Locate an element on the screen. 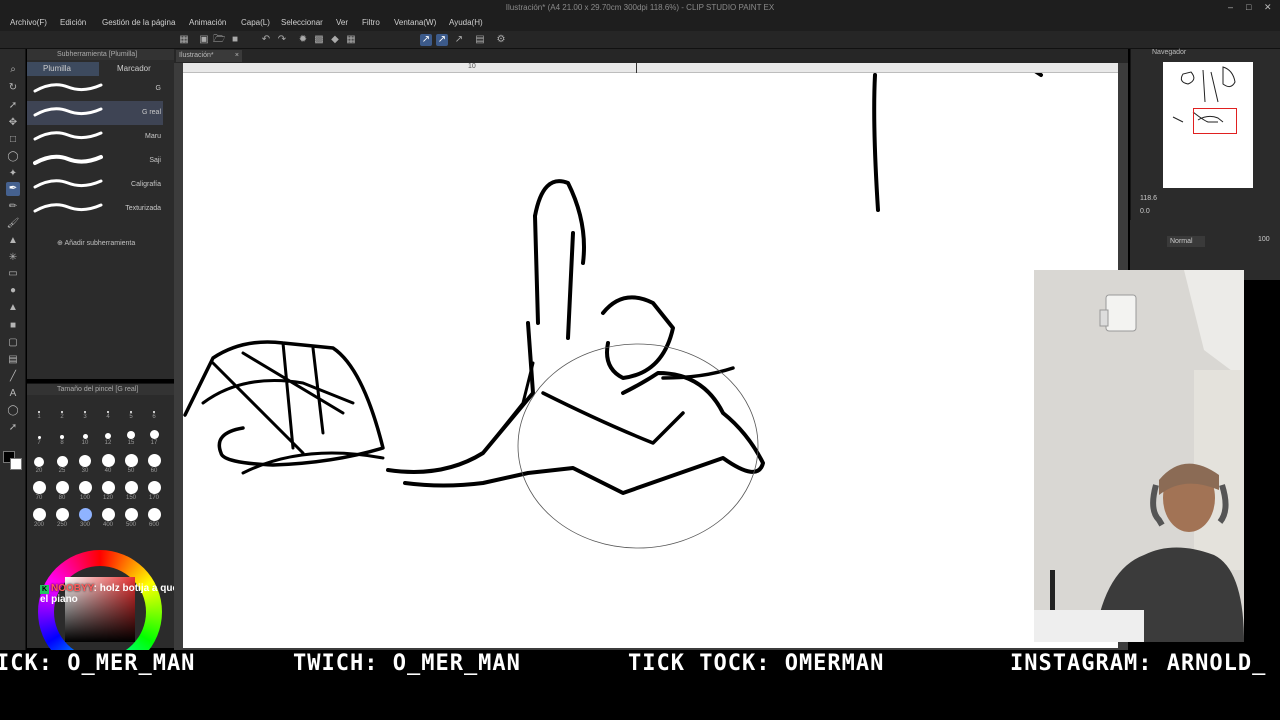 This screenshot has width=1280, height=720. brush-size-option: 1 is located at coordinates (39, 410).